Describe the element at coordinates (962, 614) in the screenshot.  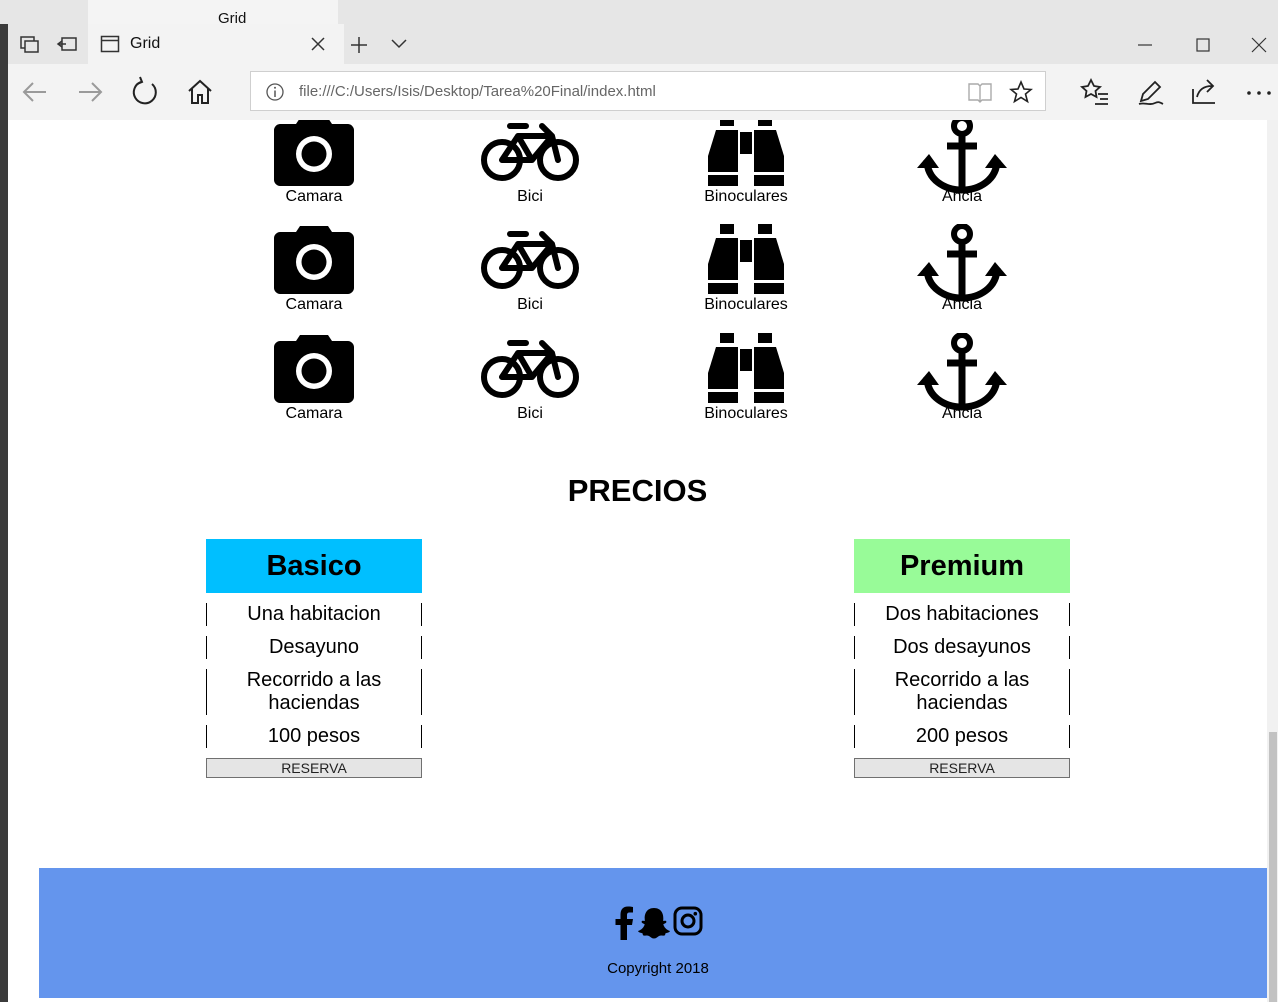
I see `plan-feature: Dos habitaciones` at that location.